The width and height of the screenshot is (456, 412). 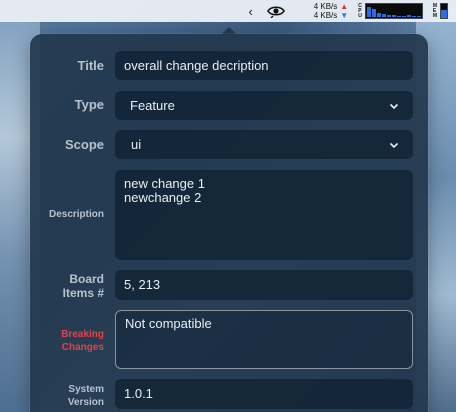 I want to click on cpu-label: C P U, so click(x=360, y=10).